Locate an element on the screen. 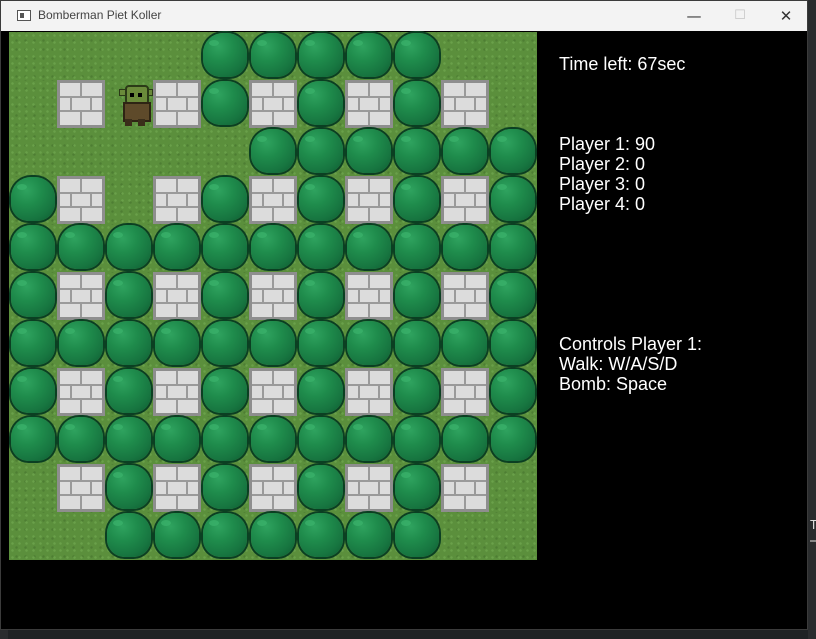 The image size is (816, 639). window-title: Bomberman Piet Koller is located at coordinates (100, 15).